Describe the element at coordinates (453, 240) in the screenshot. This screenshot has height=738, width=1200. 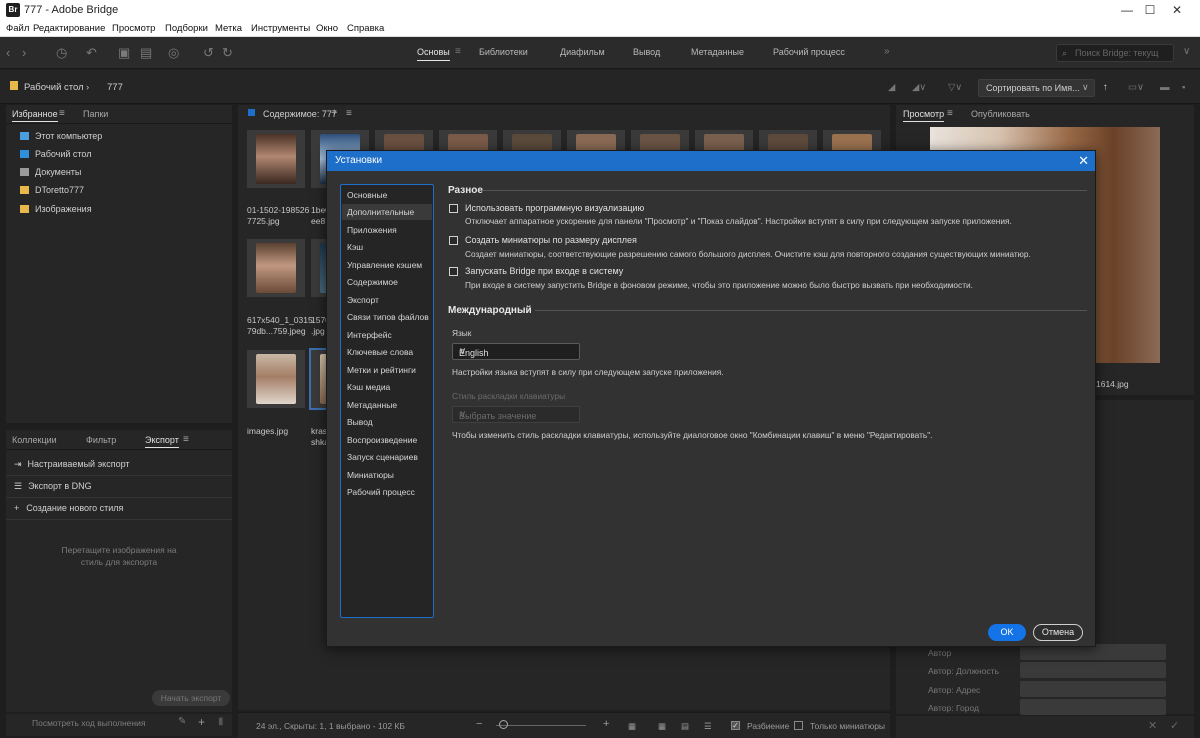
I see `display-size-thumbs-checkbox` at that location.